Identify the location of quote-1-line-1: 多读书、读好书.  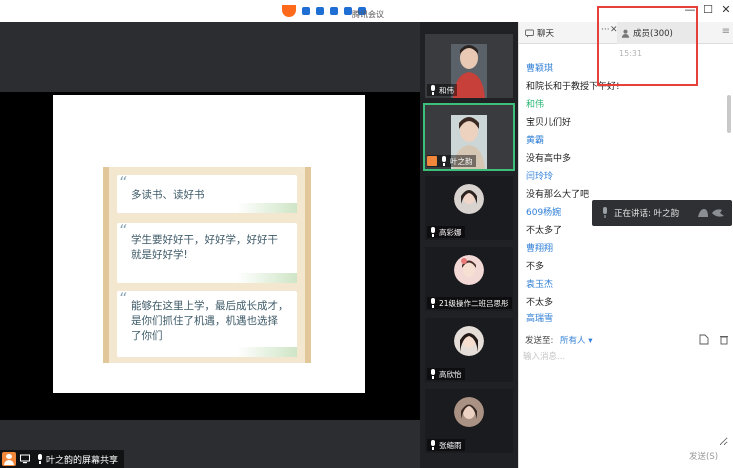
(168, 195).